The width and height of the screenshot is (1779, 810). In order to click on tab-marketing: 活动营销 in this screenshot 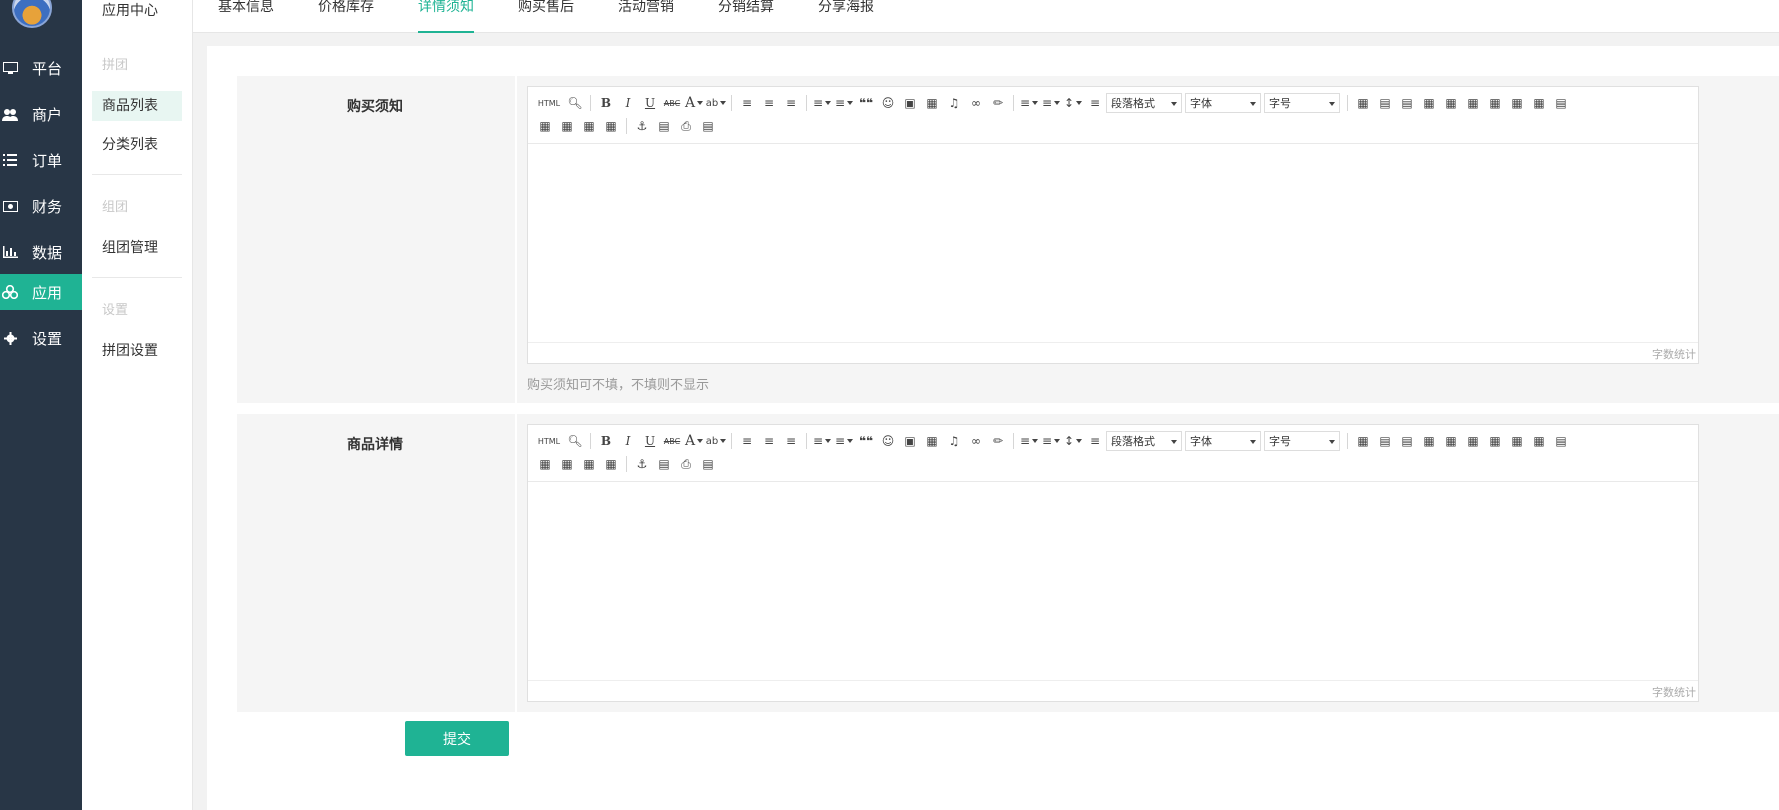, I will do `click(646, 15)`.